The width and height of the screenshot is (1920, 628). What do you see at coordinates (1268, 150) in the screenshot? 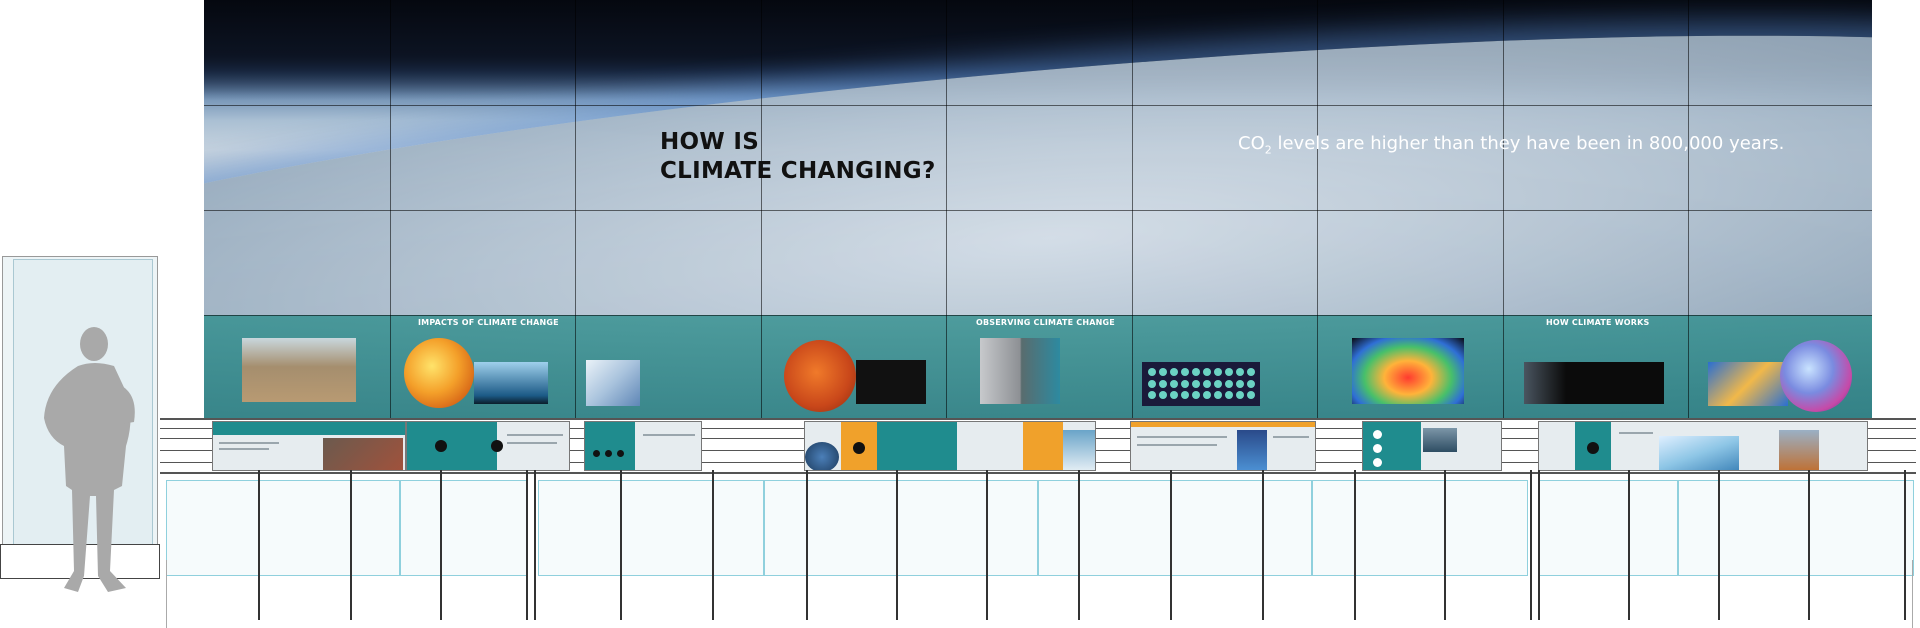
I see `co2-fact-subscript: 2` at bounding box center [1268, 150].